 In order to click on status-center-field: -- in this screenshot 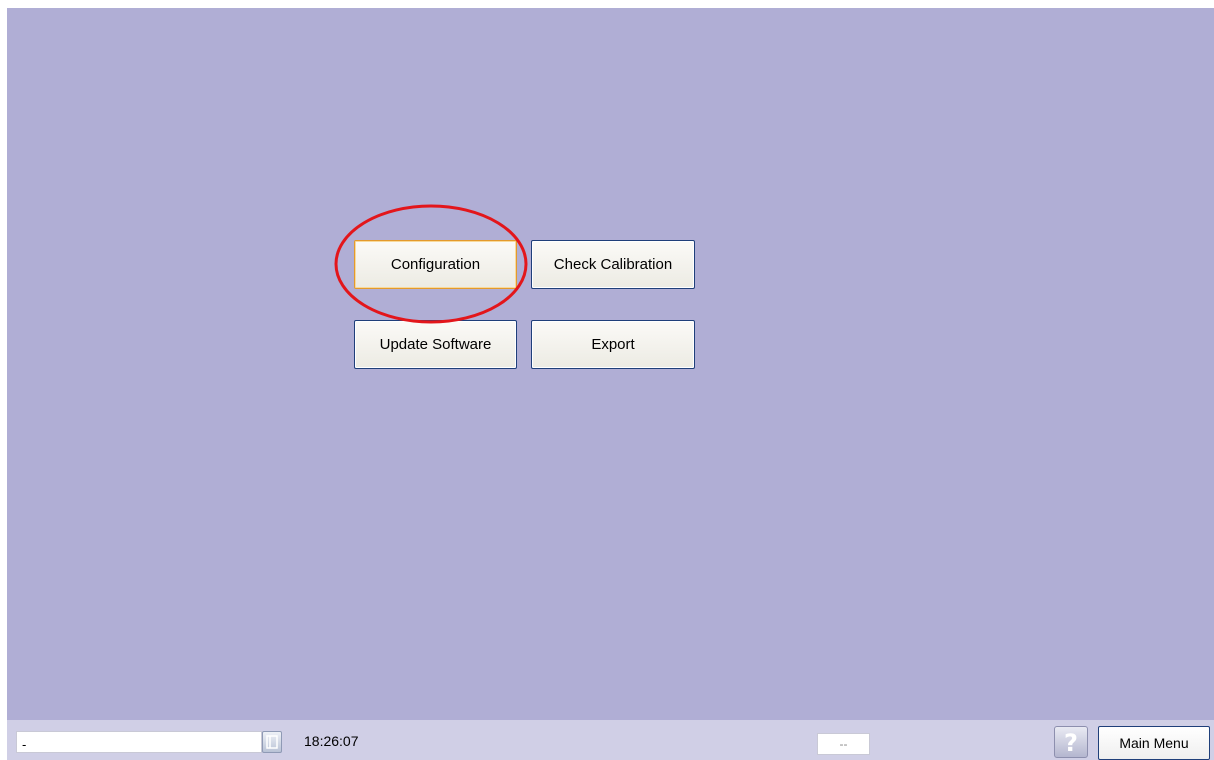, I will do `click(843, 744)`.